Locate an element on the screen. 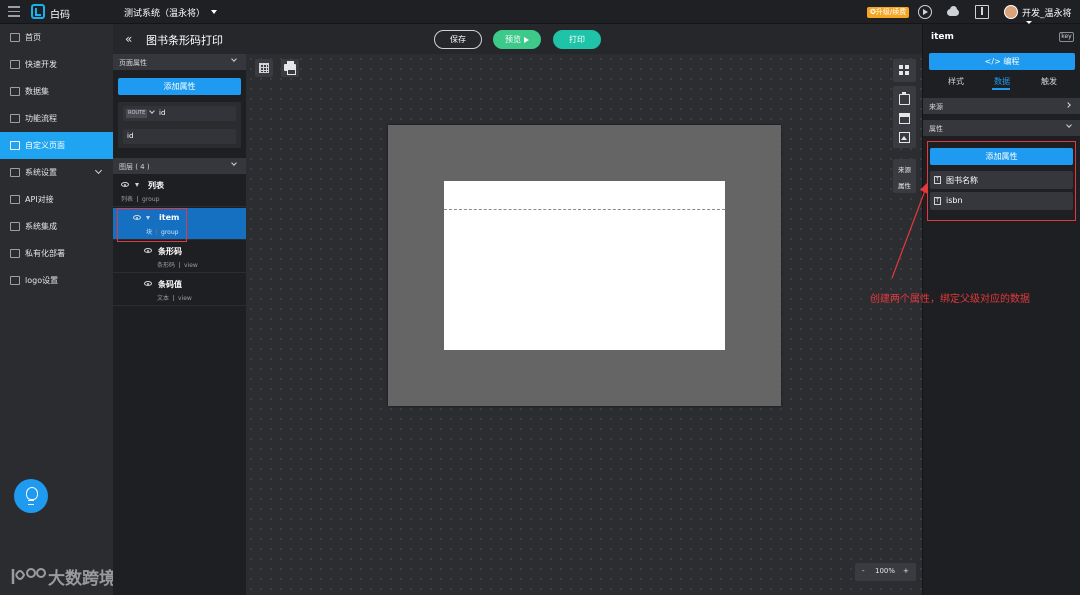  print-preview-button is located at coordinates (290, 68).